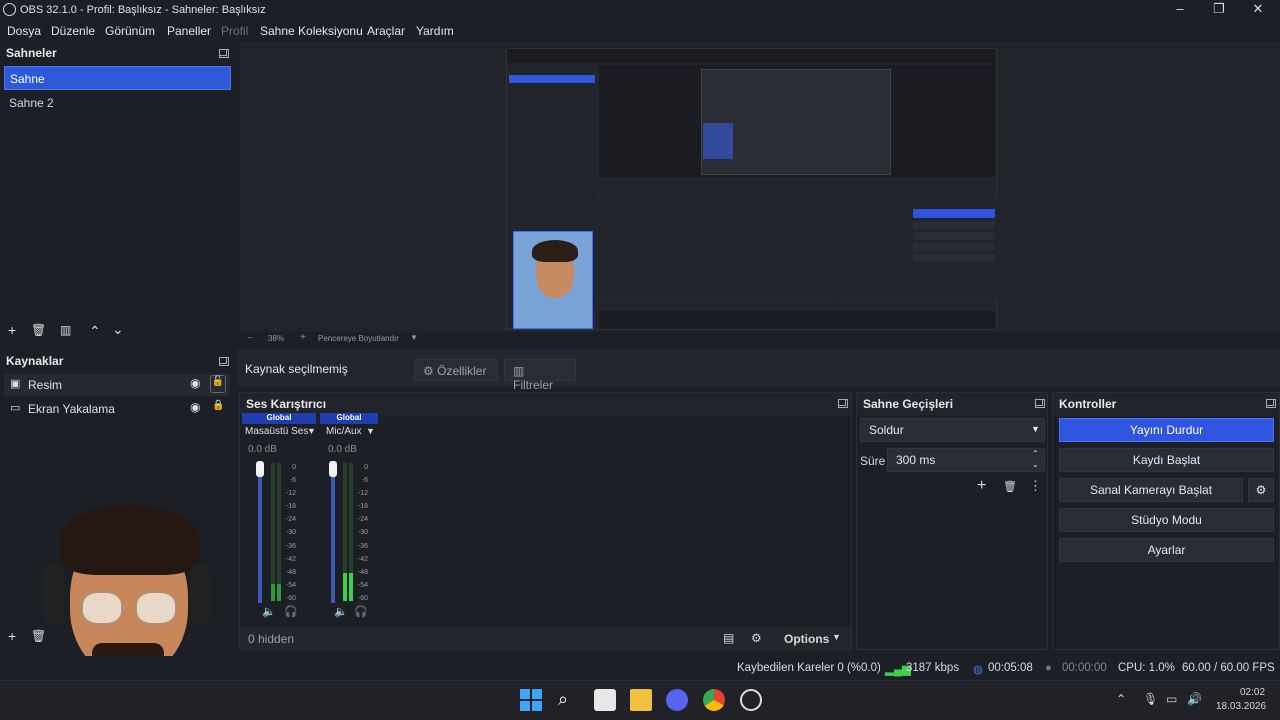  What do you see at coordinates (290, 520) in the screenshot?
I see `scale-tick: -24` at bounding box center [290, 520].